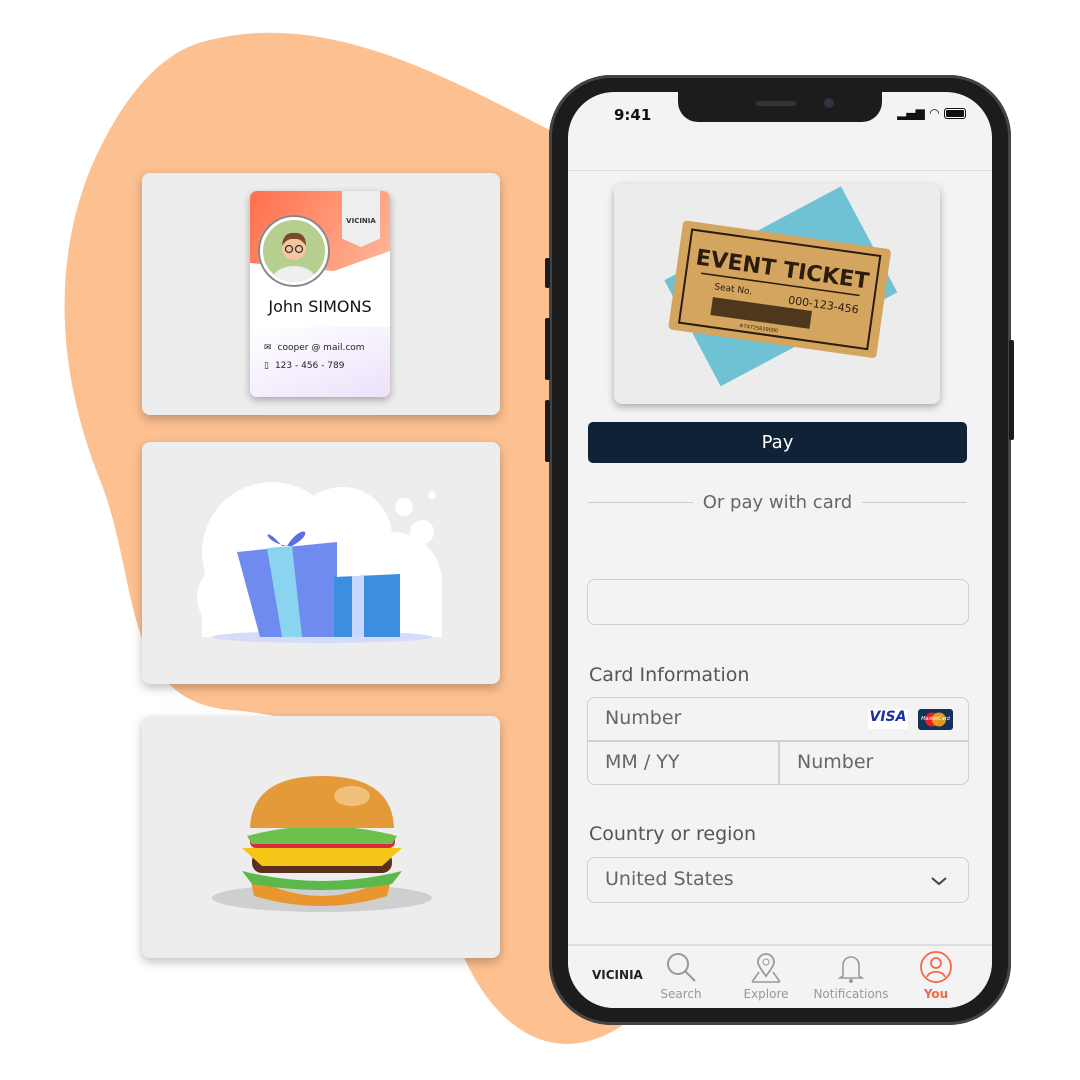  Describe the element at coordinates (321, 348) in the screenshot. I see `id-email: cooper @ mail.com` at that location.